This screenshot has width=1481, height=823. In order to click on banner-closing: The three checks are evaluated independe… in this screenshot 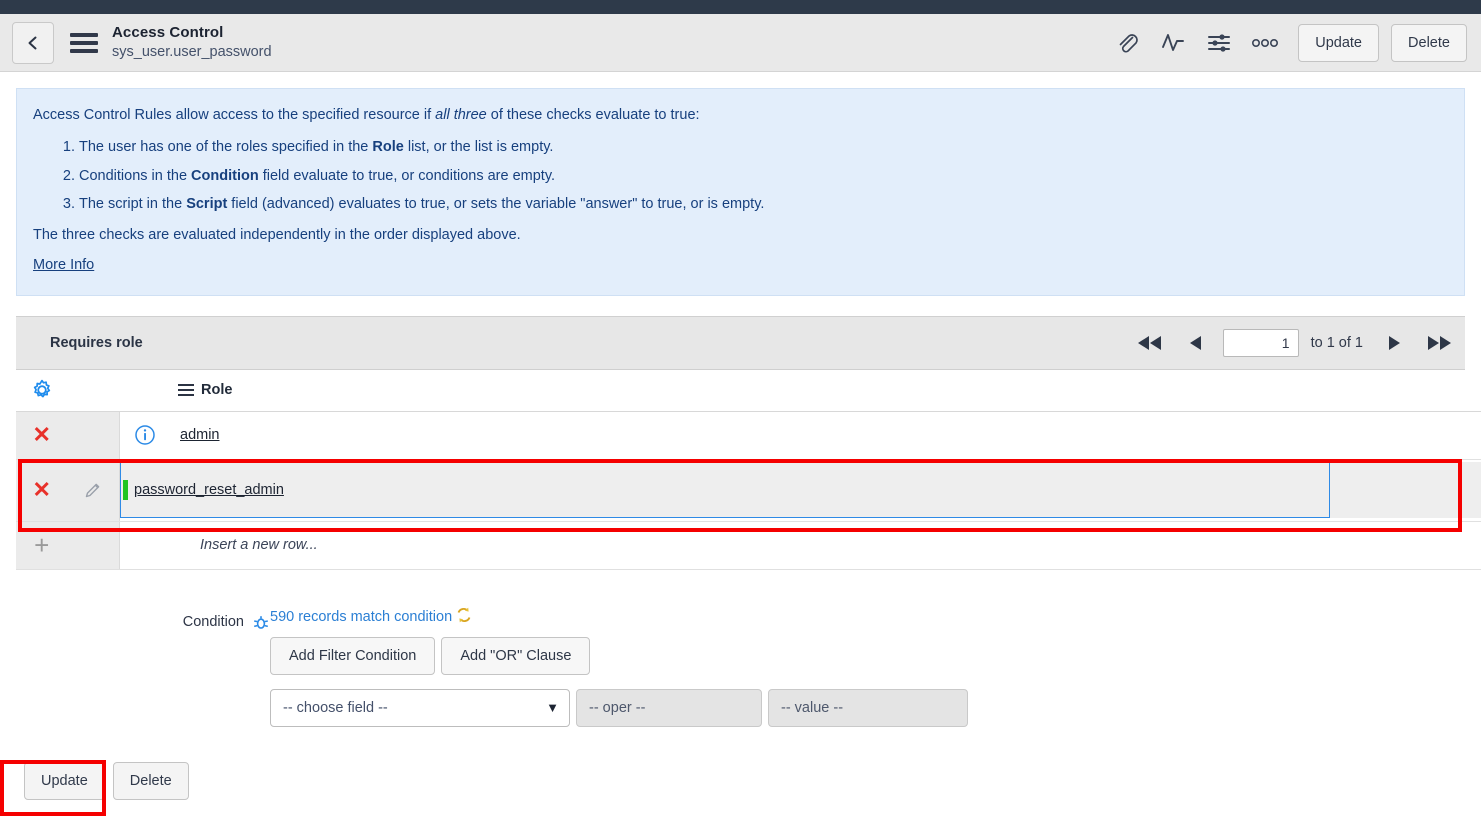, I will do `click(277, 234)`.